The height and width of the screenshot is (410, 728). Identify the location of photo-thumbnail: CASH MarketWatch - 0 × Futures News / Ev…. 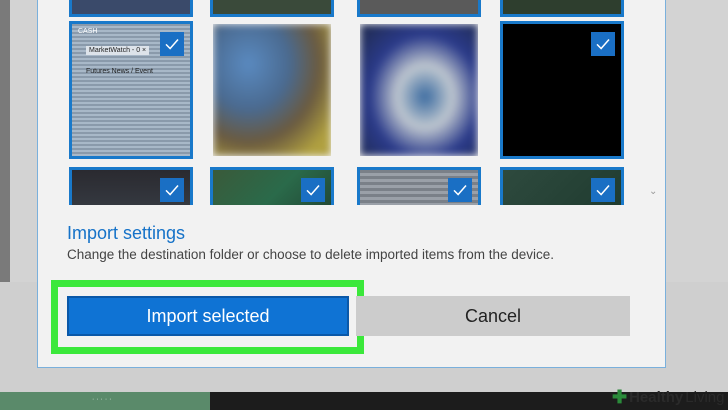
(131, 90).